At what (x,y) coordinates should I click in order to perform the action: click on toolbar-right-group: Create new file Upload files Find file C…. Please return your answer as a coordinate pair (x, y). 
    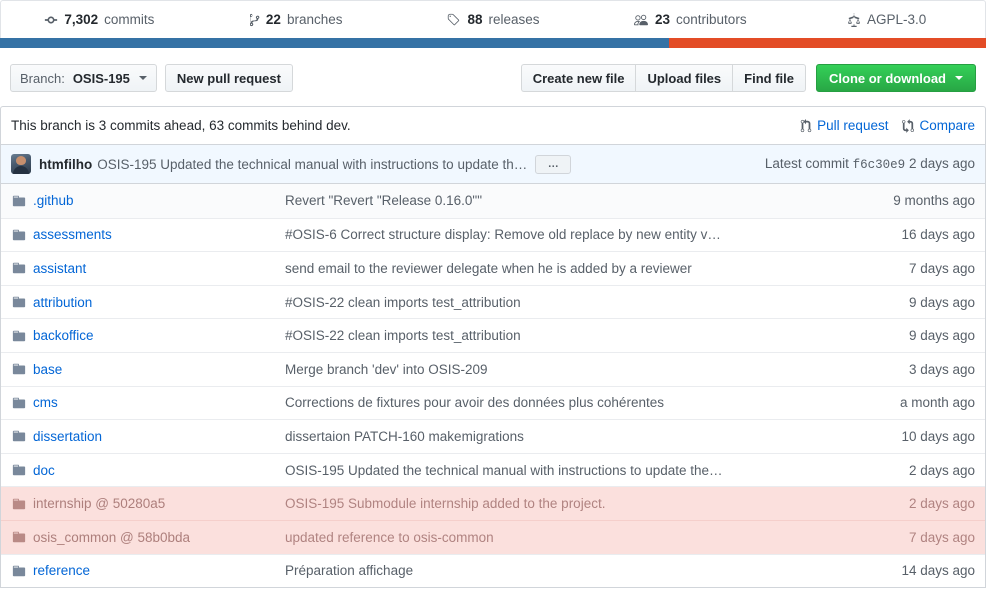
    Looking at the image, I should click on (748, 78).